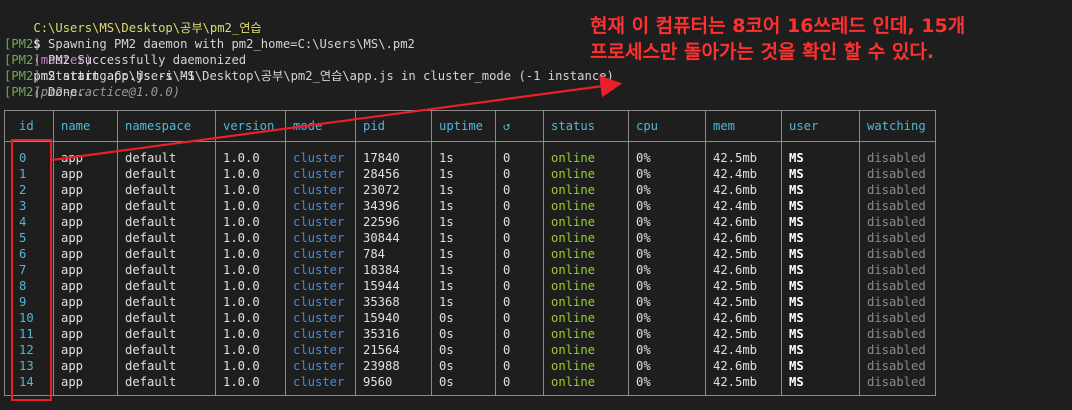 The width and height of the screenshot is (1072, 410). What do you see at coordinates (337, 118) in the screenshot?
I see `annotation-arrow-icon` at bounding box center [337, 118].